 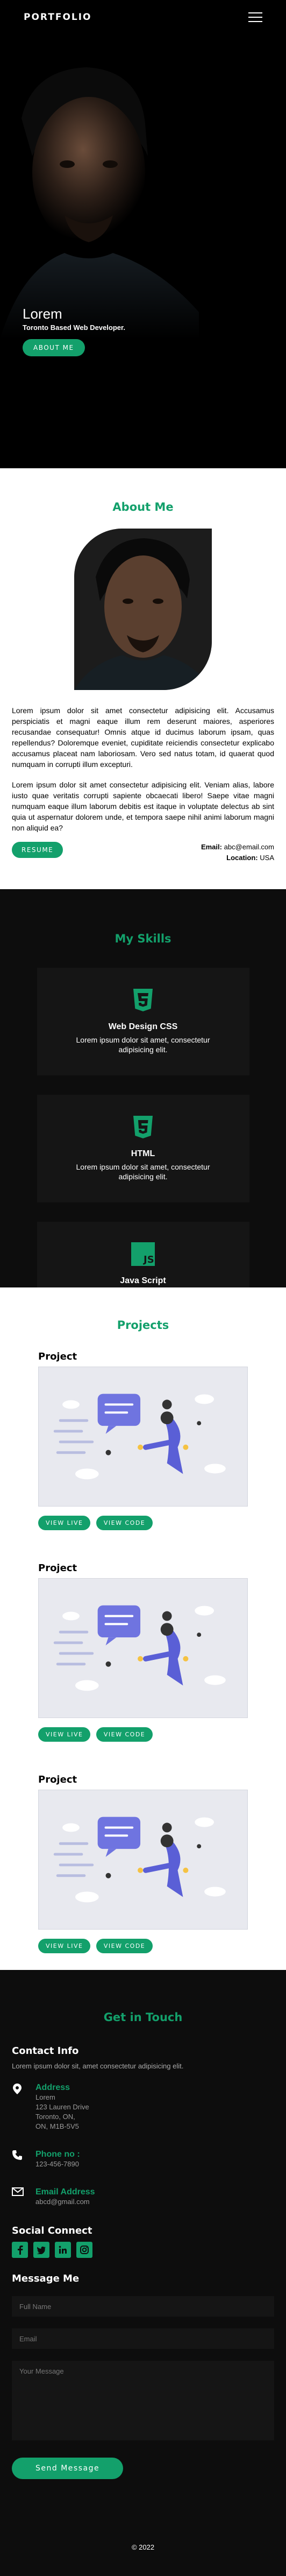 What do you see at coordinates (46, 2279) in the screenshot?
I see `message-title: Message Me` at bounding box center [46, 2279].